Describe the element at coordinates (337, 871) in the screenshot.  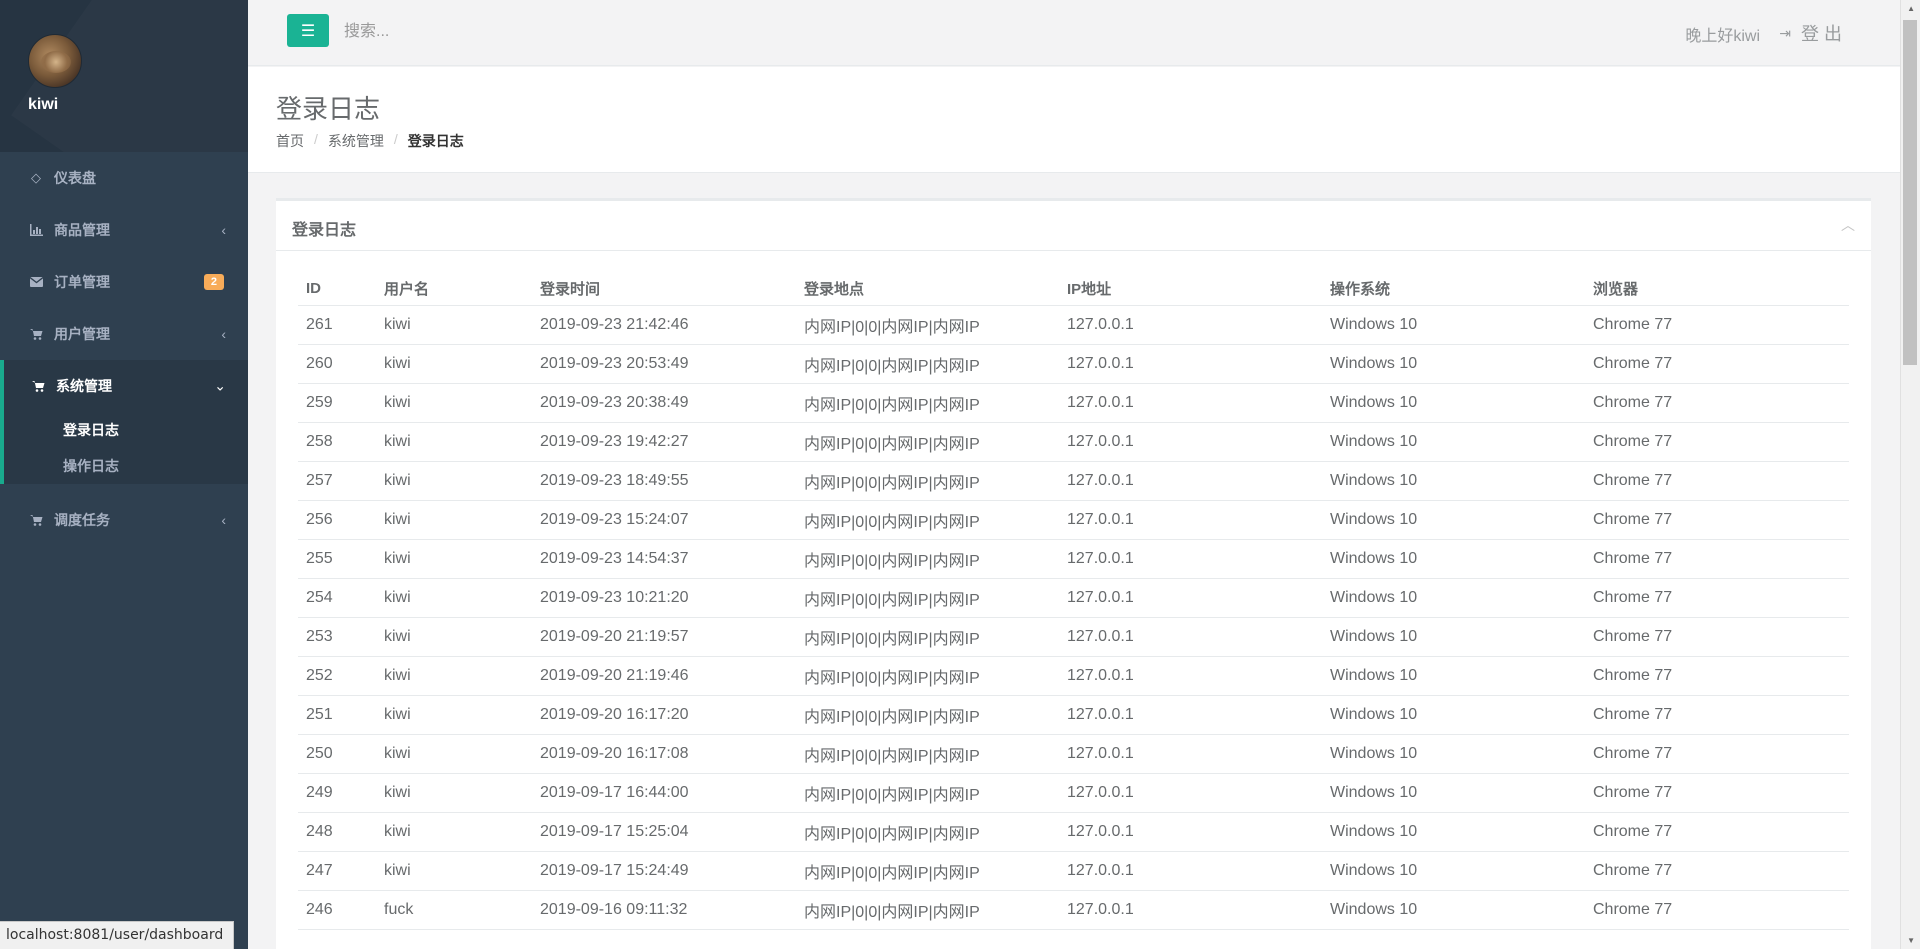
I see `cell-id: 247` at that location.